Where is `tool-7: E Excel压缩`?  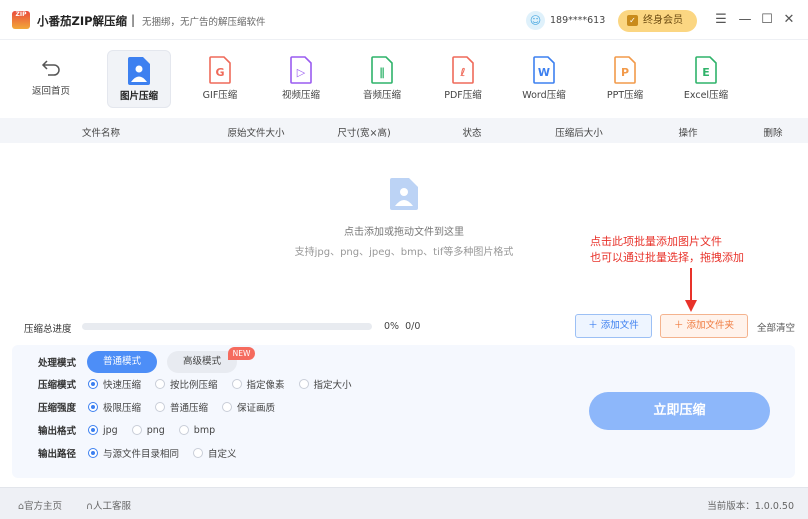 tool-7: E Excel压缩 is located at coordinates (706, 79).